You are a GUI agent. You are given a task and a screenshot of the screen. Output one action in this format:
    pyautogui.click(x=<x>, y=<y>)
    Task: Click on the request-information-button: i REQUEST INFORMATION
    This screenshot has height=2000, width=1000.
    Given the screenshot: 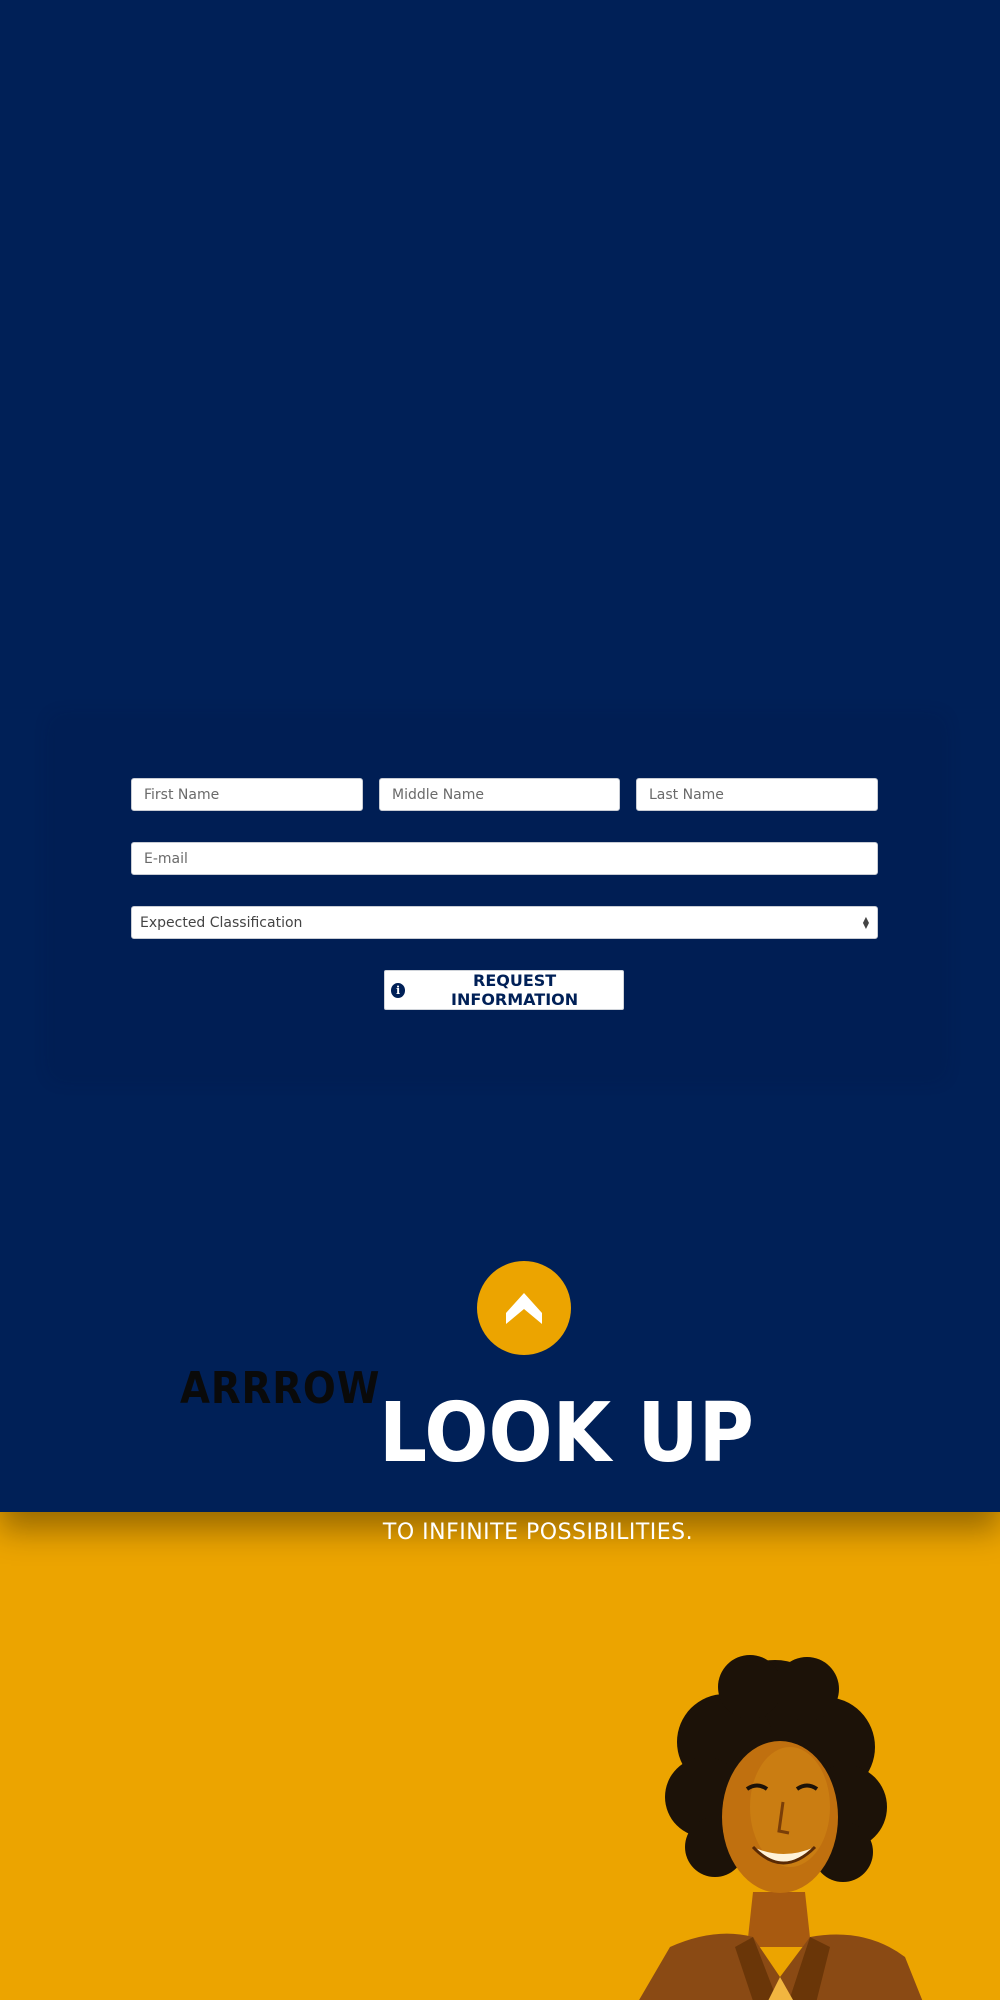 What is the action you would take?
    pyautogui.click(x=504, y=990)
    